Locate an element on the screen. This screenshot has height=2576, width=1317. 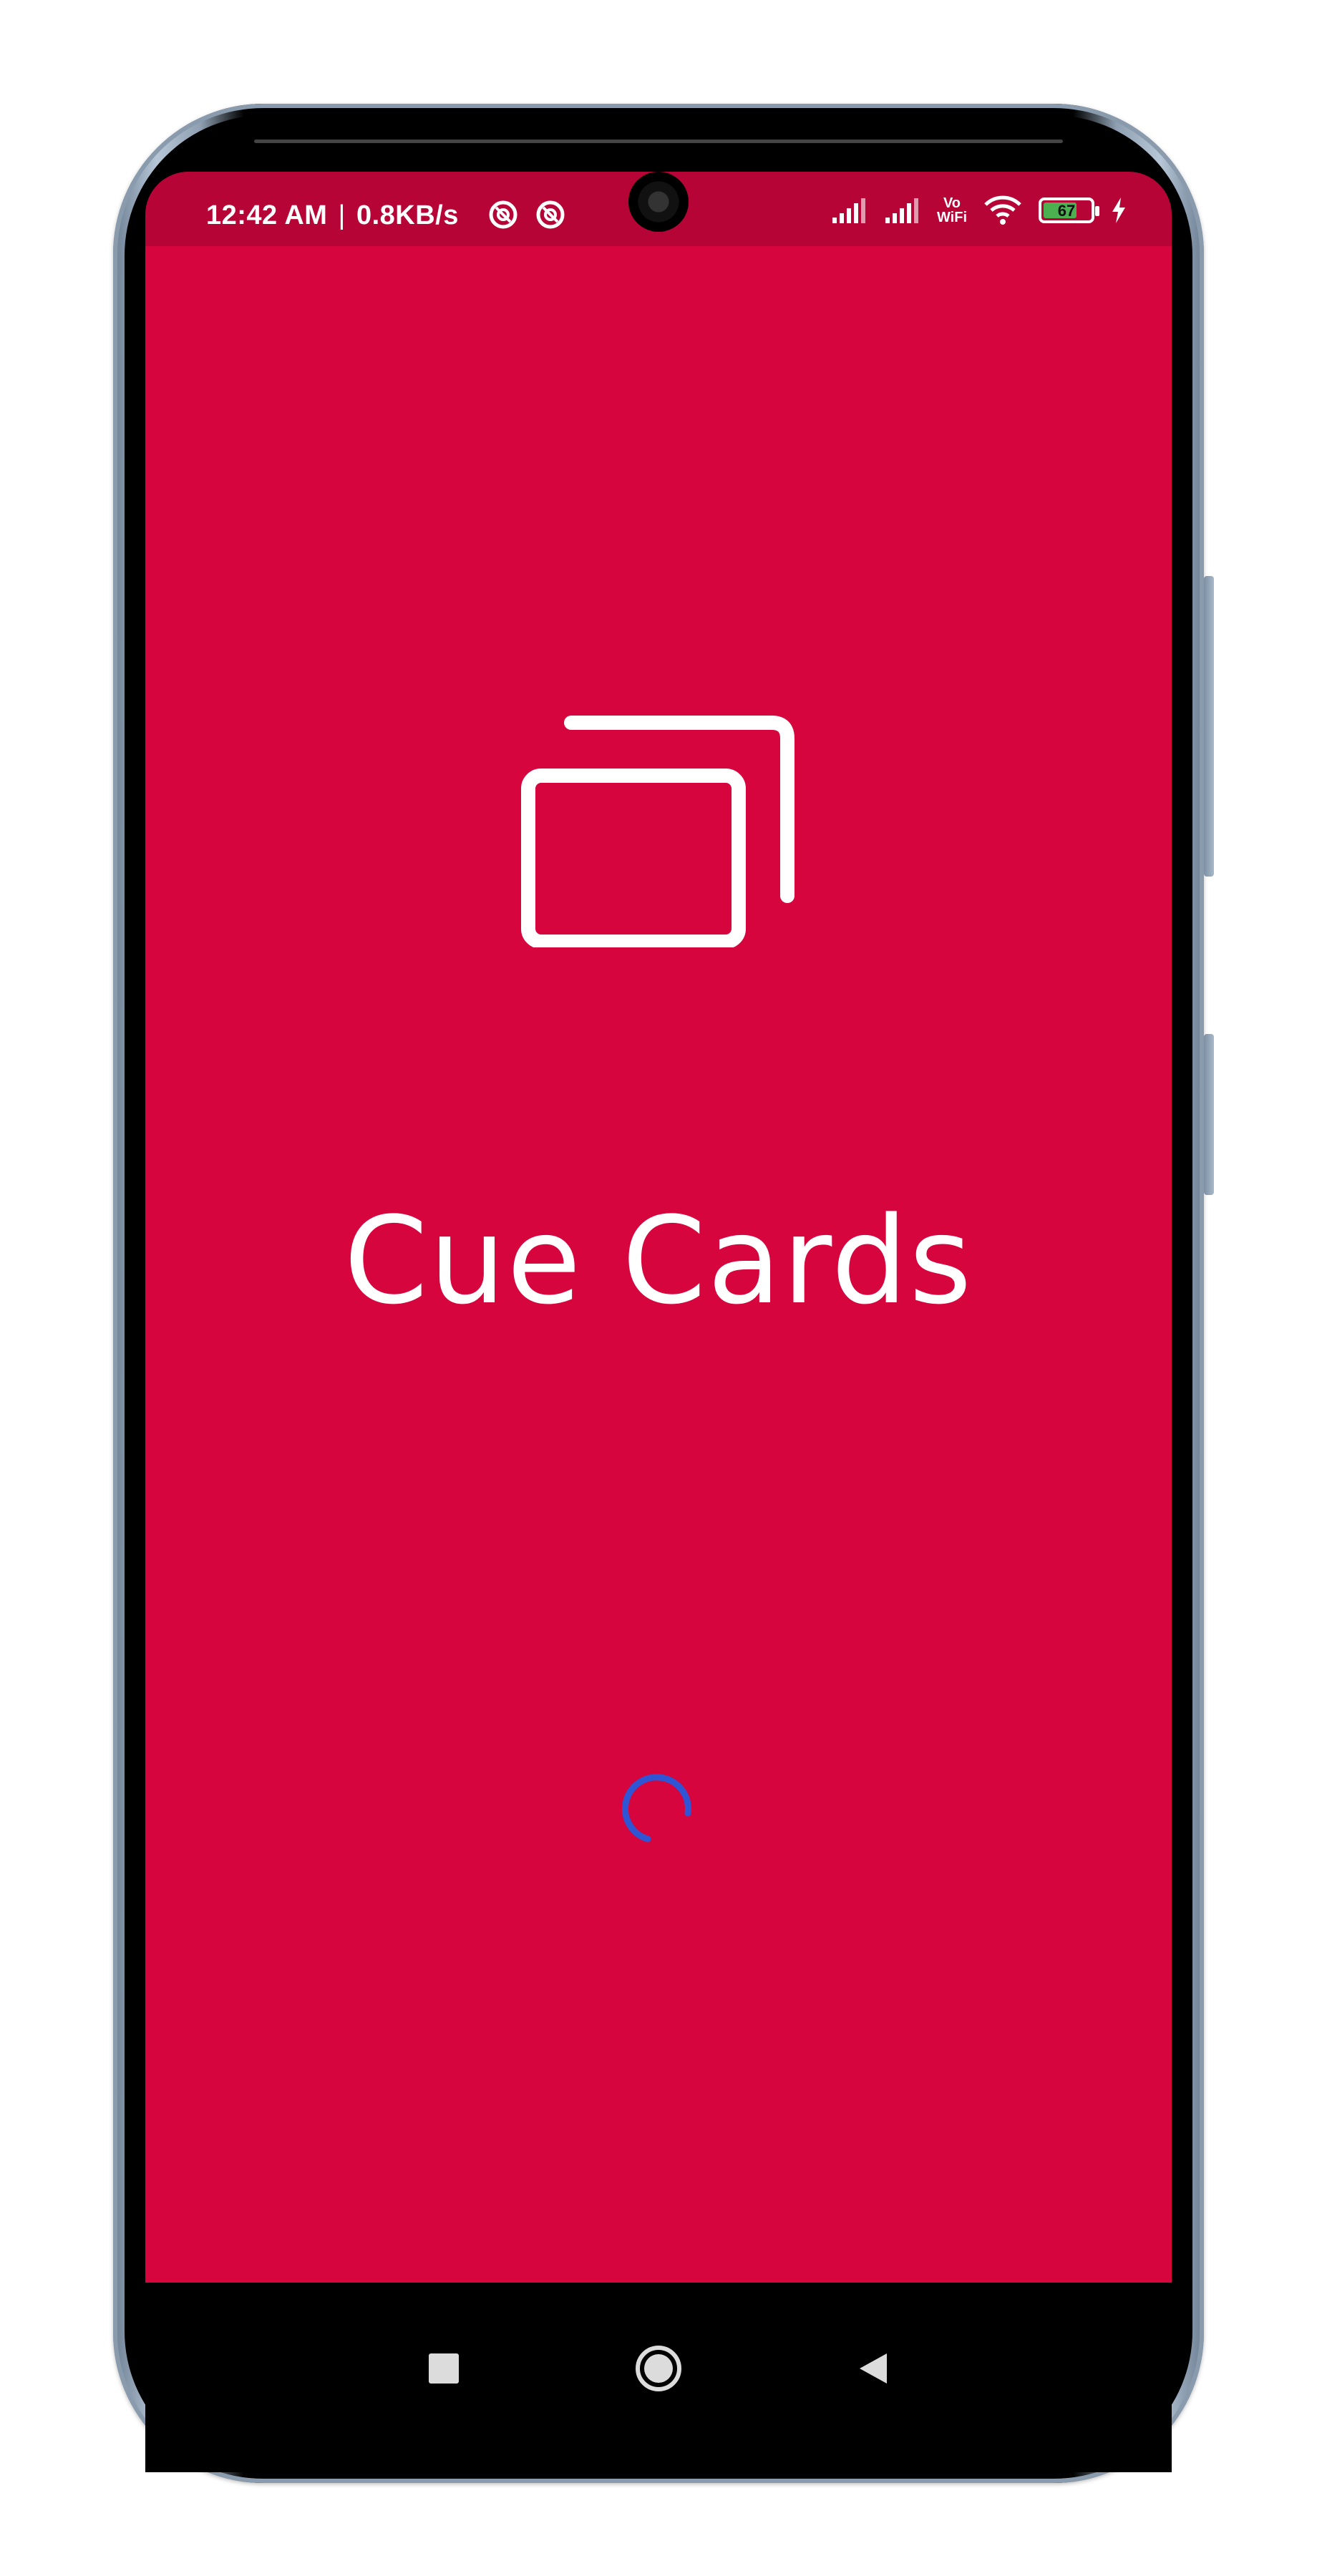
power-button is located at coordinates (1209, 1114).